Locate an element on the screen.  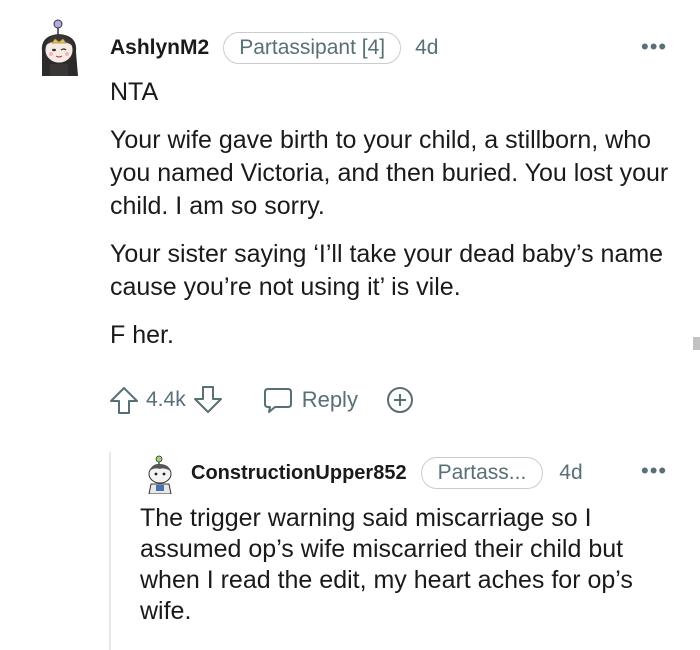
comment-action-bar: 4.4k Reply is located at coordinates (262, 400).